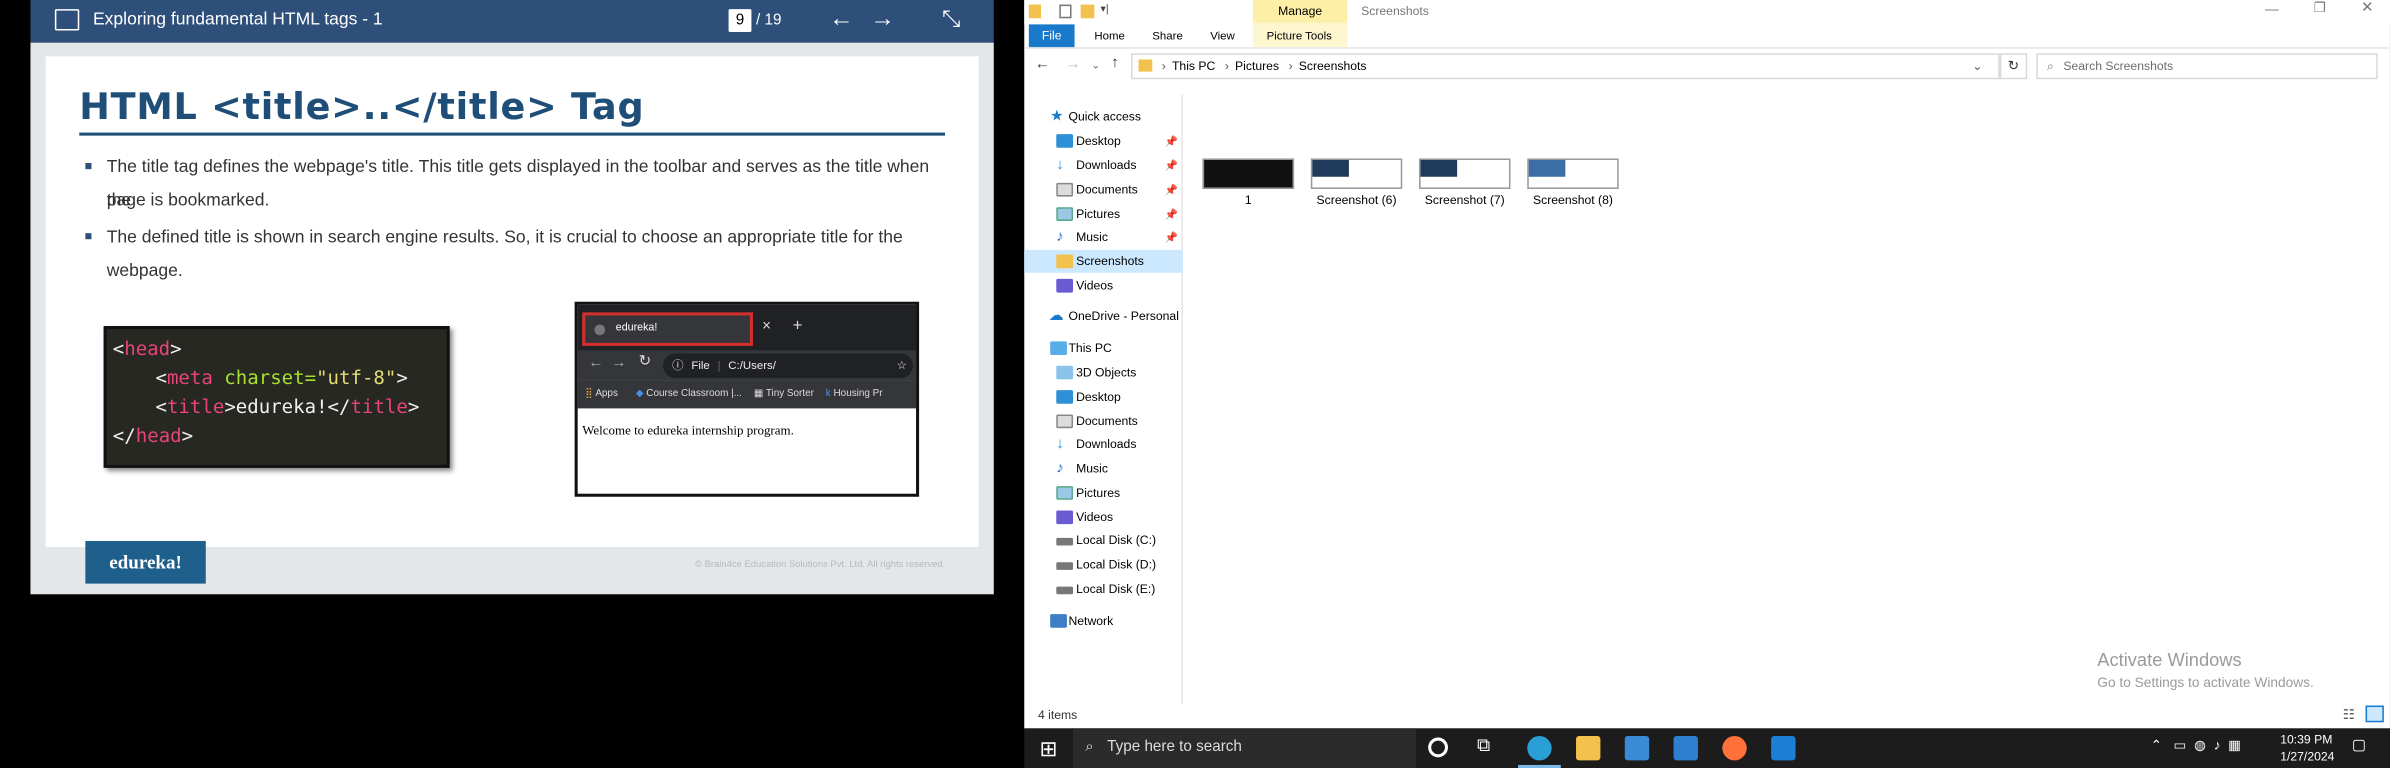 This screenshot has width=2390, height=768. Describe the element at coordinates (1103, 237) in the screenshot. I see `nav-music: ♪ Music 📌` at that location.